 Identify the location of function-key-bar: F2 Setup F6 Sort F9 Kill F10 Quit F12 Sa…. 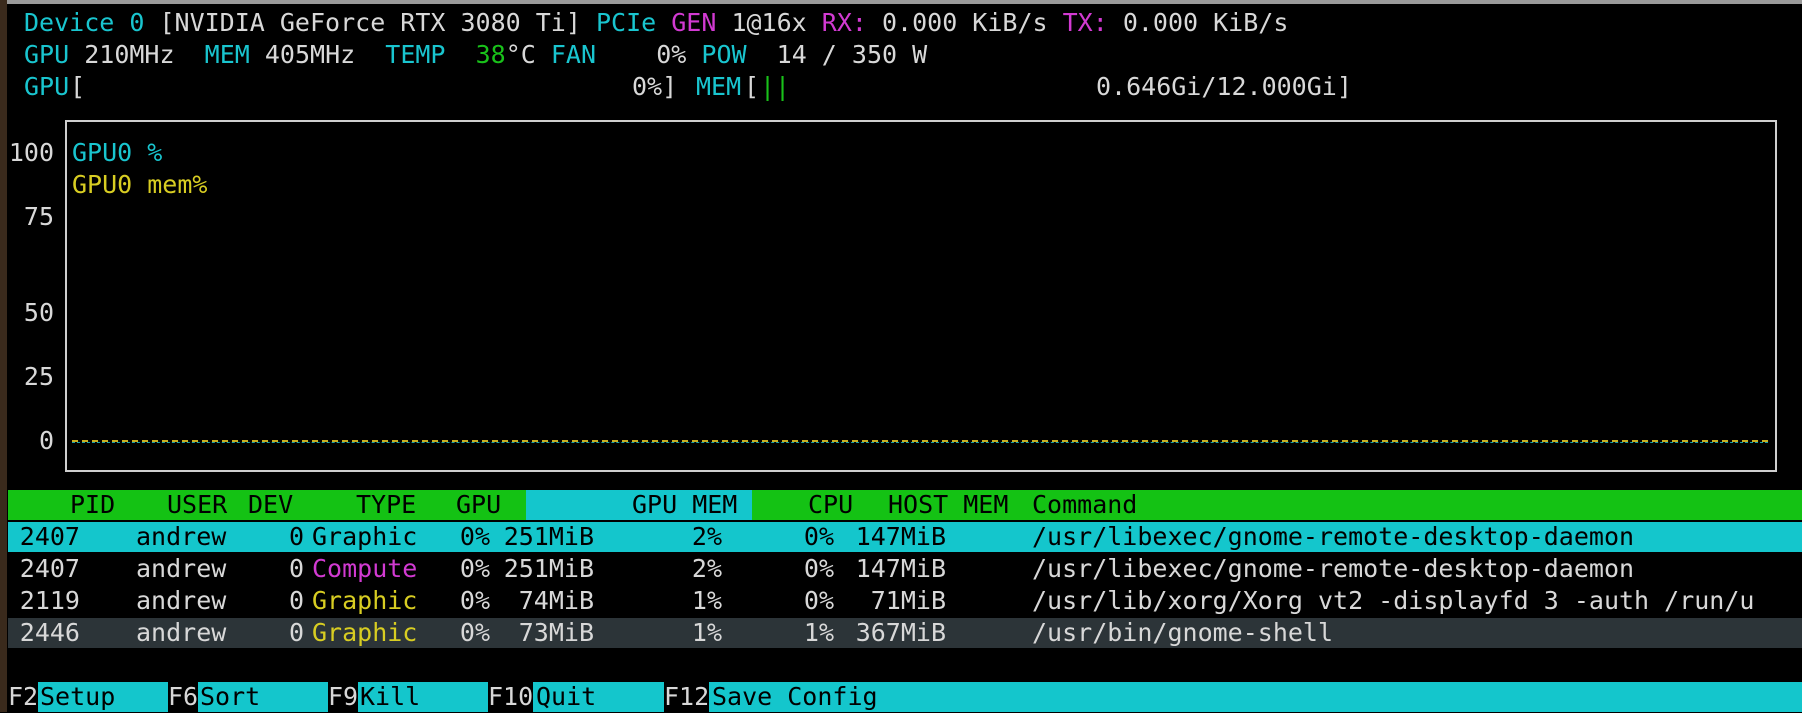
(905, 697).